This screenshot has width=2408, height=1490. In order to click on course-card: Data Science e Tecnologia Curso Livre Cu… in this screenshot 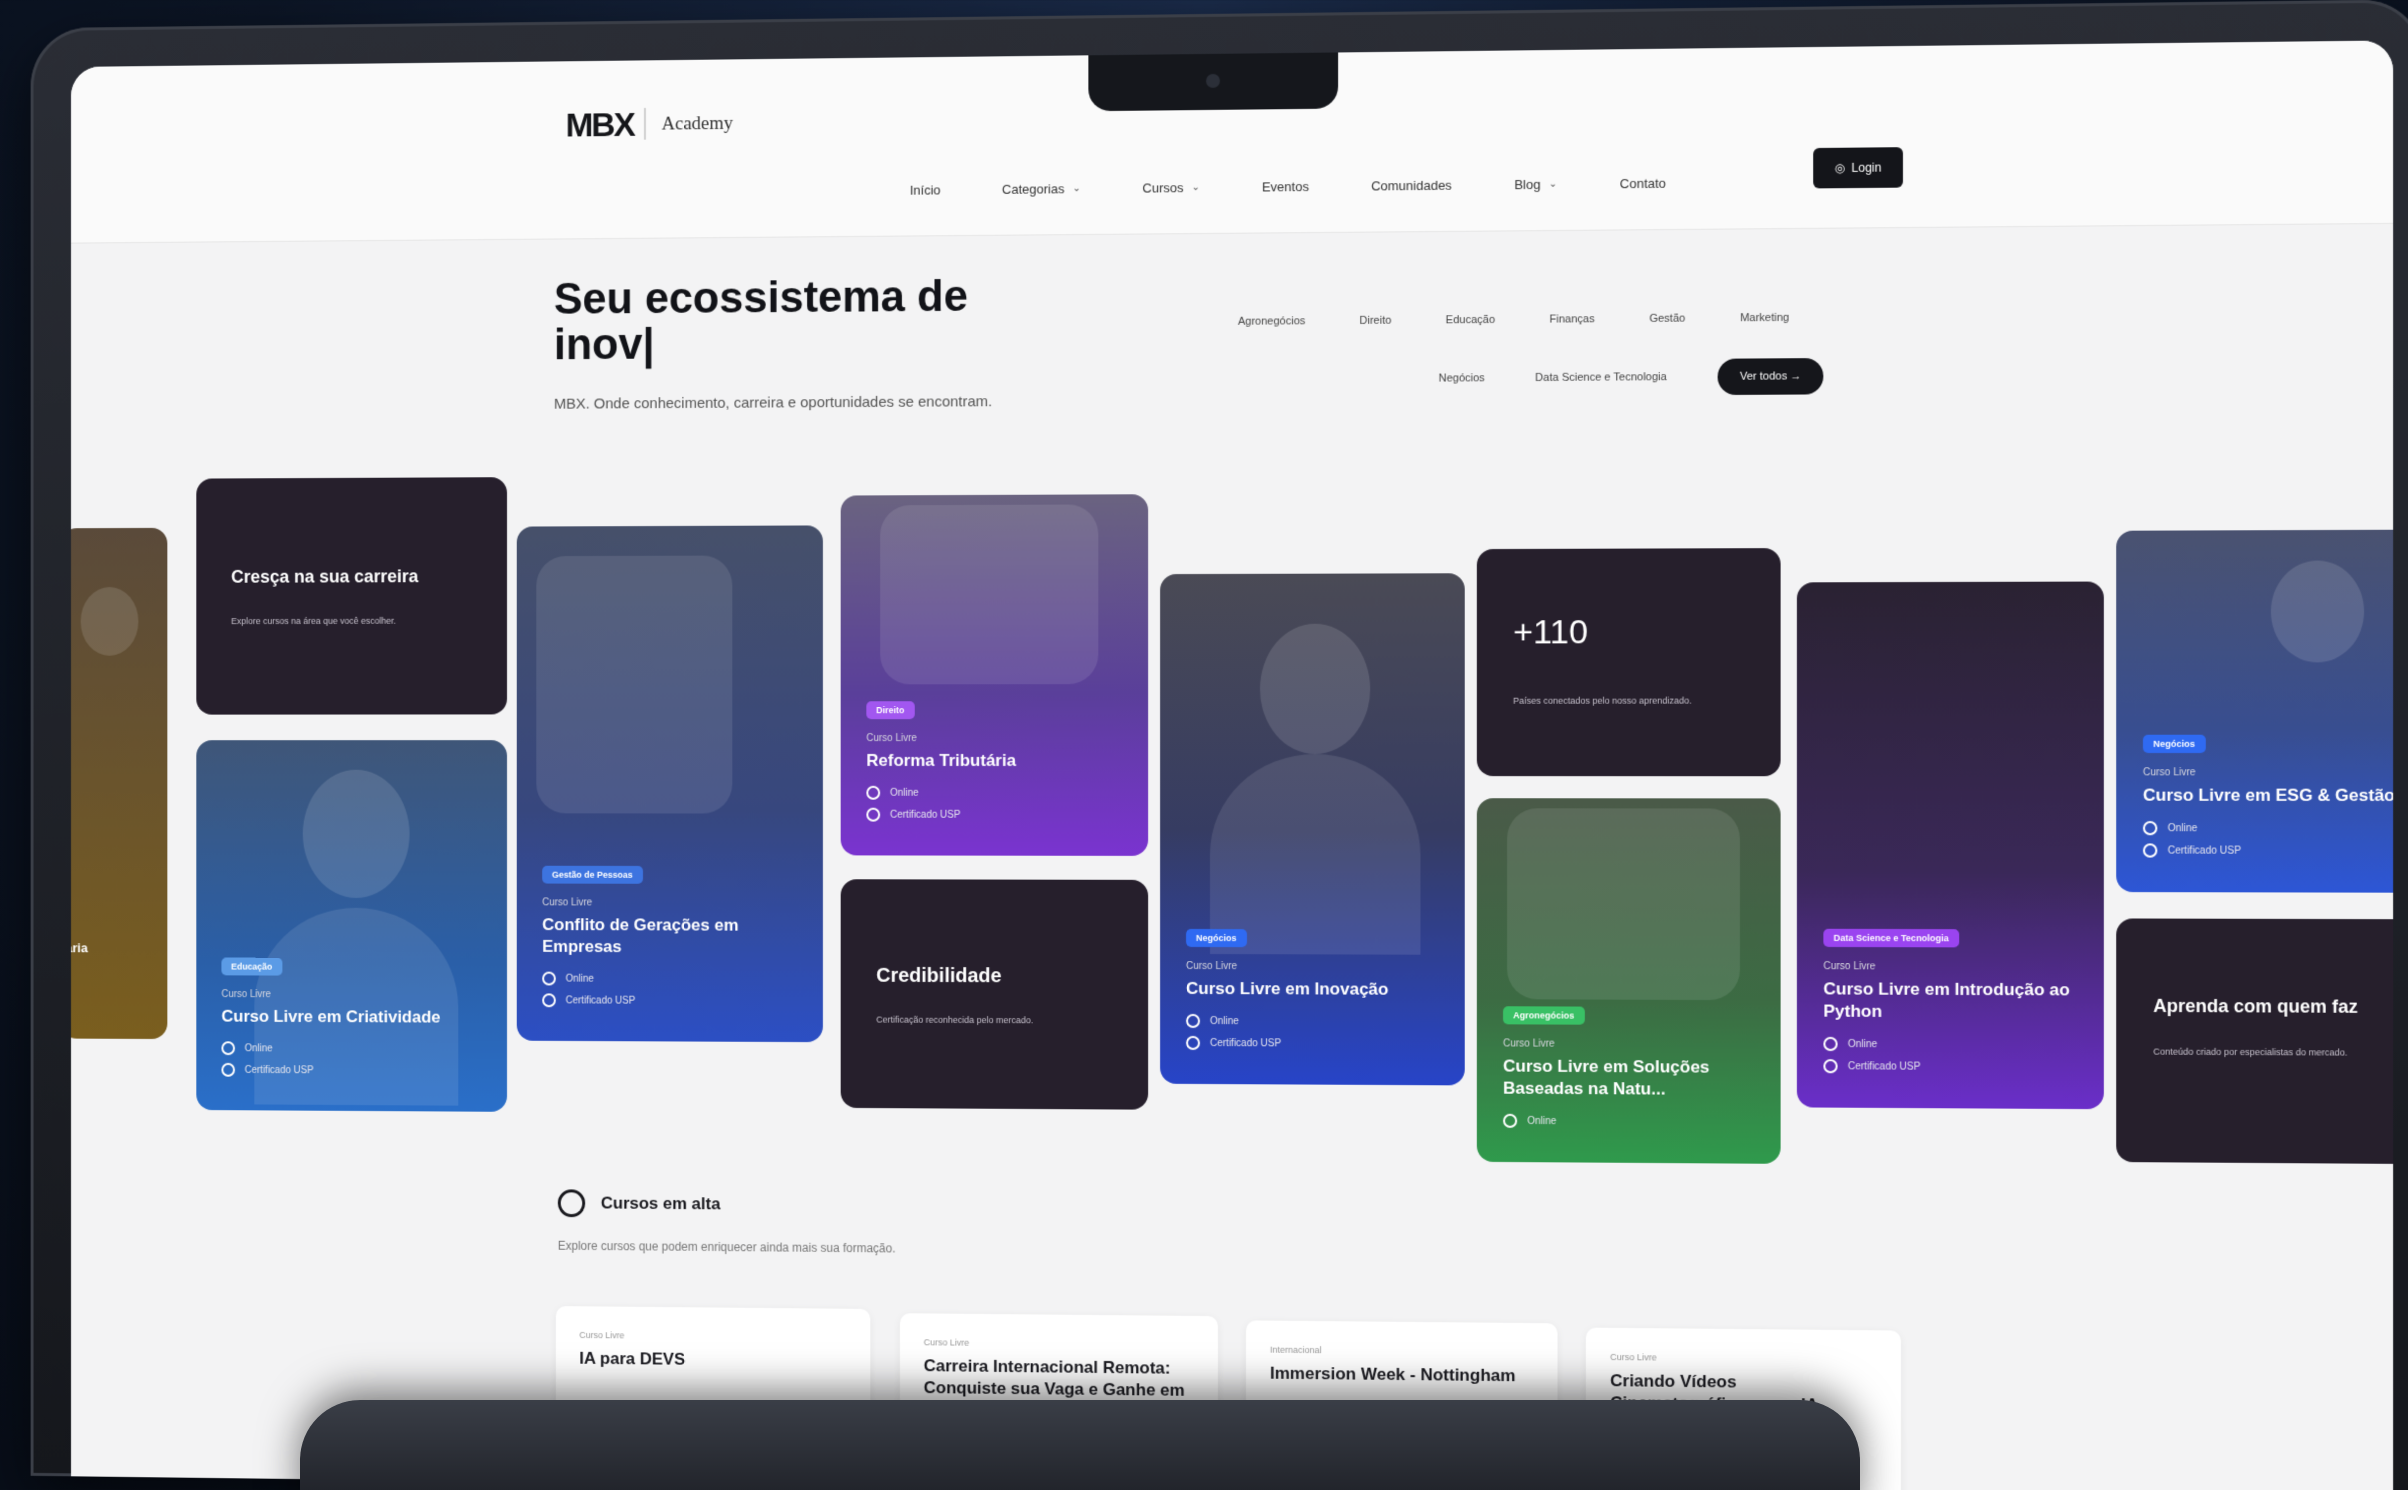, I will do `click(1950, 845)`.